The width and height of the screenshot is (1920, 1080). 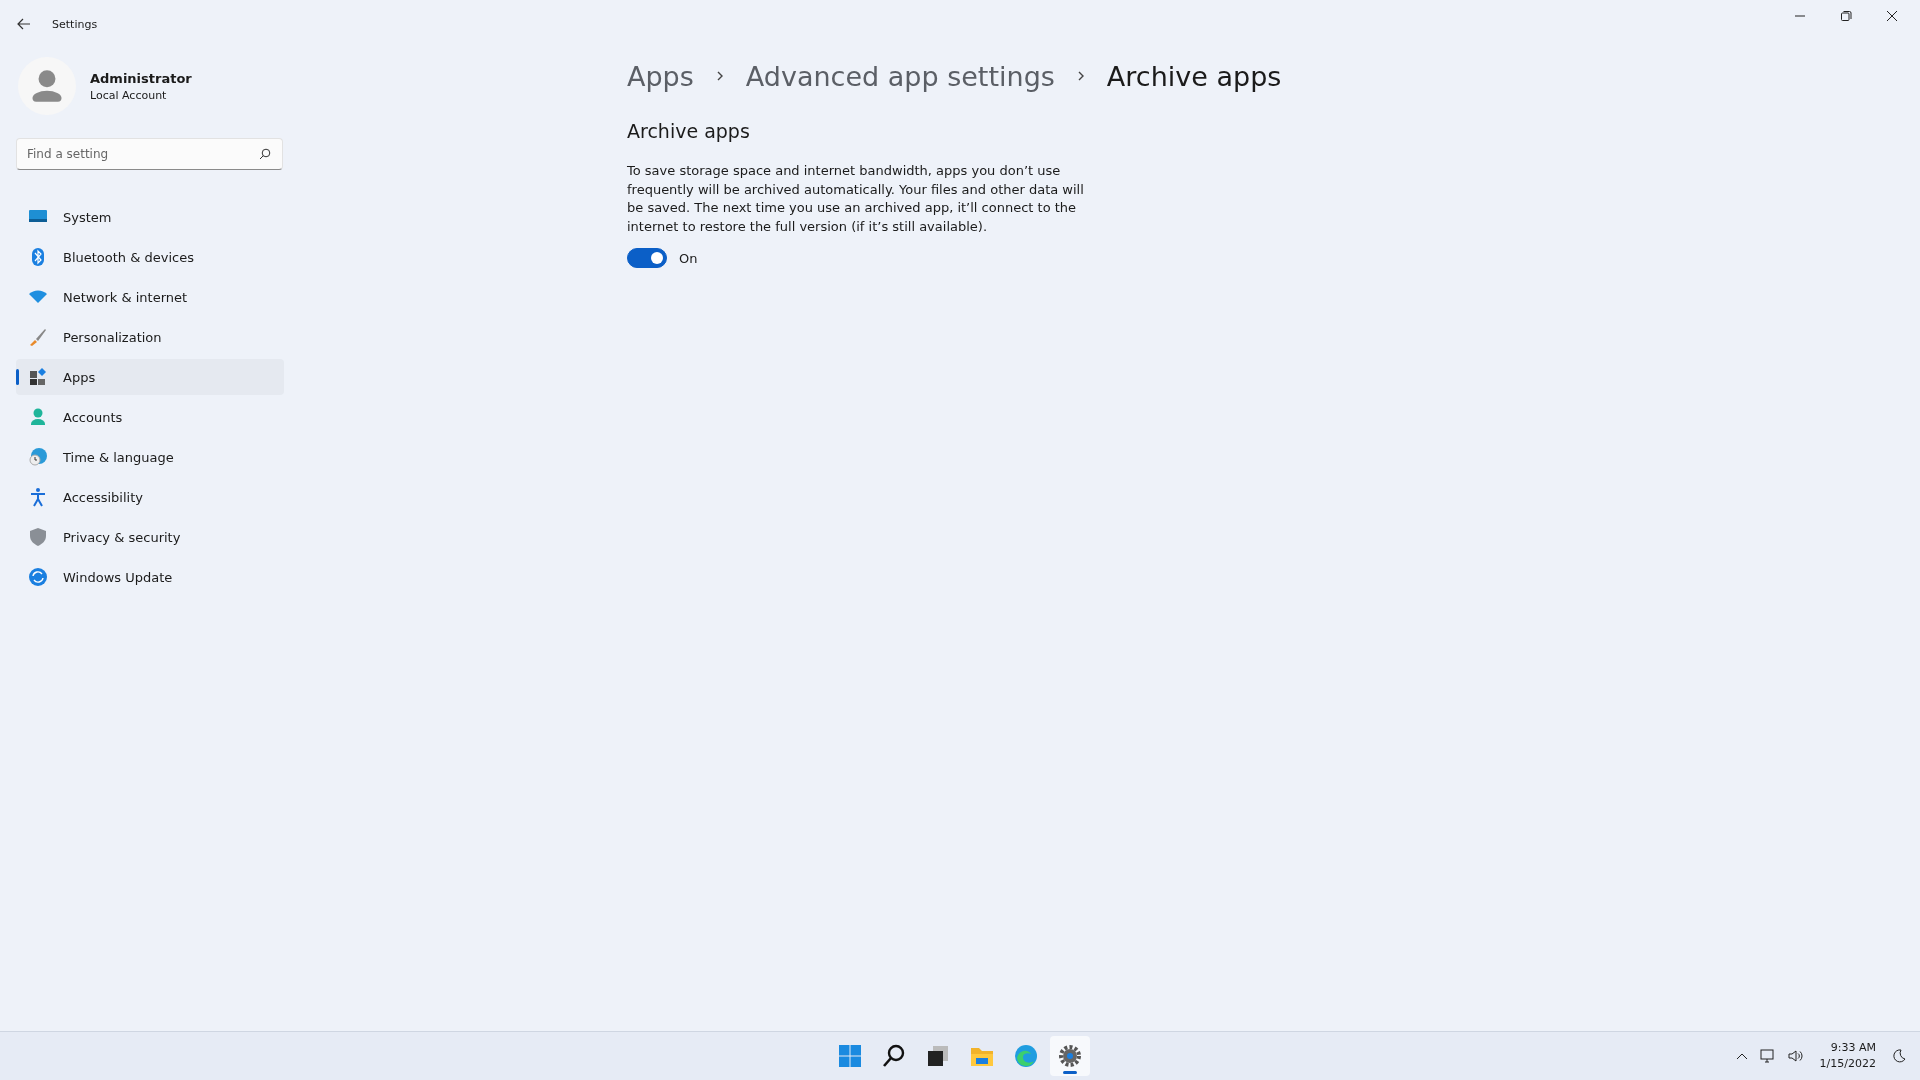 What do you see at coordinates (149, 154) in the screenshot?
I see `search-field: Find a setting` at bounding box center [149, 154].